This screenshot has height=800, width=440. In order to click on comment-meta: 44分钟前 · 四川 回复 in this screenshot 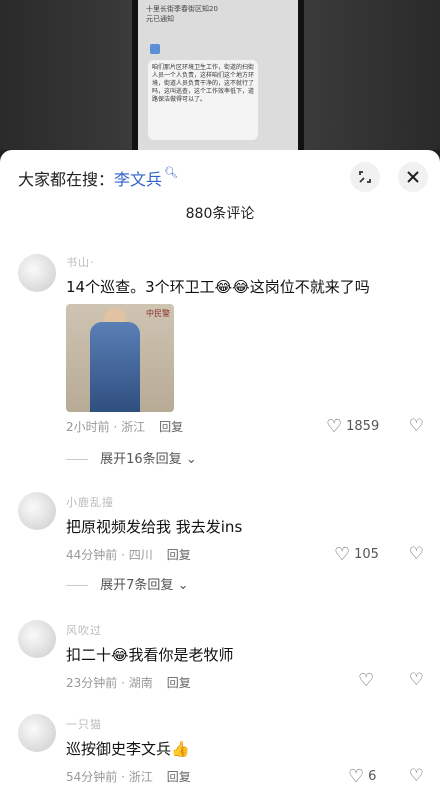, I will do `click(128, 555)`.